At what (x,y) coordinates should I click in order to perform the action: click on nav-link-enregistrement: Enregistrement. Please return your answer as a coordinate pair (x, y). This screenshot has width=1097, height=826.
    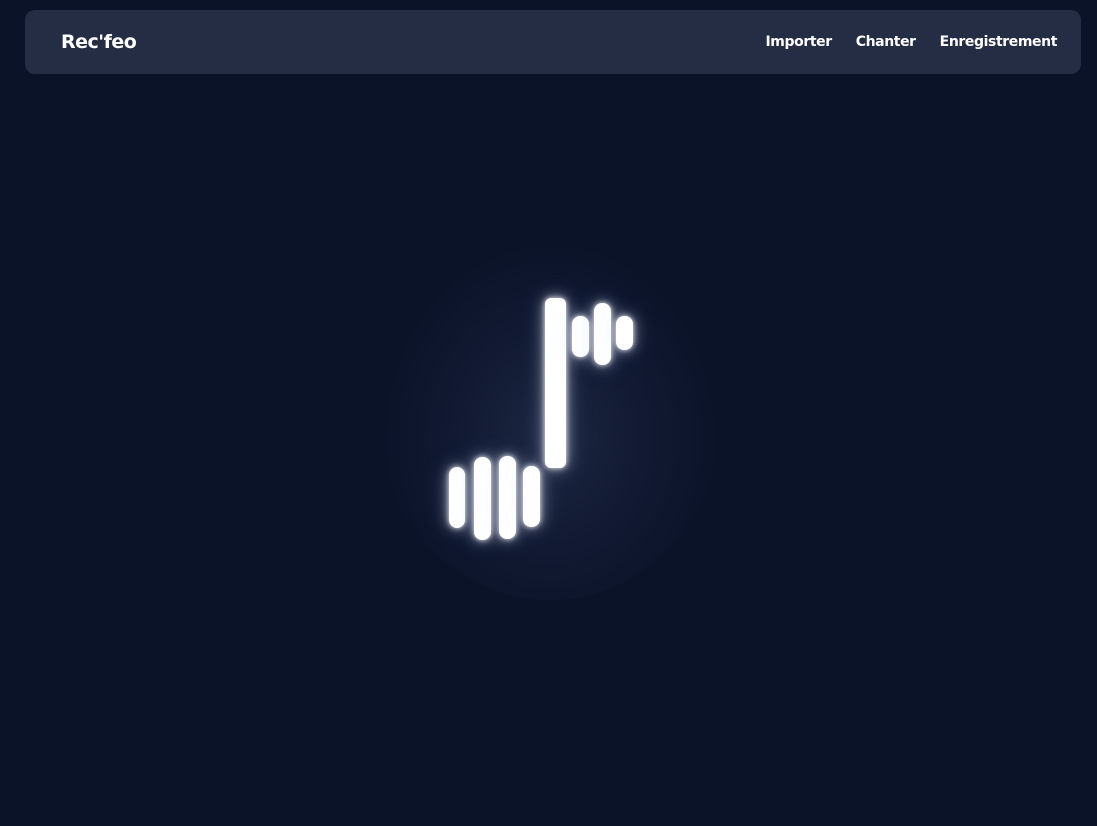
    Looking at the image, I should click on (999, 42).